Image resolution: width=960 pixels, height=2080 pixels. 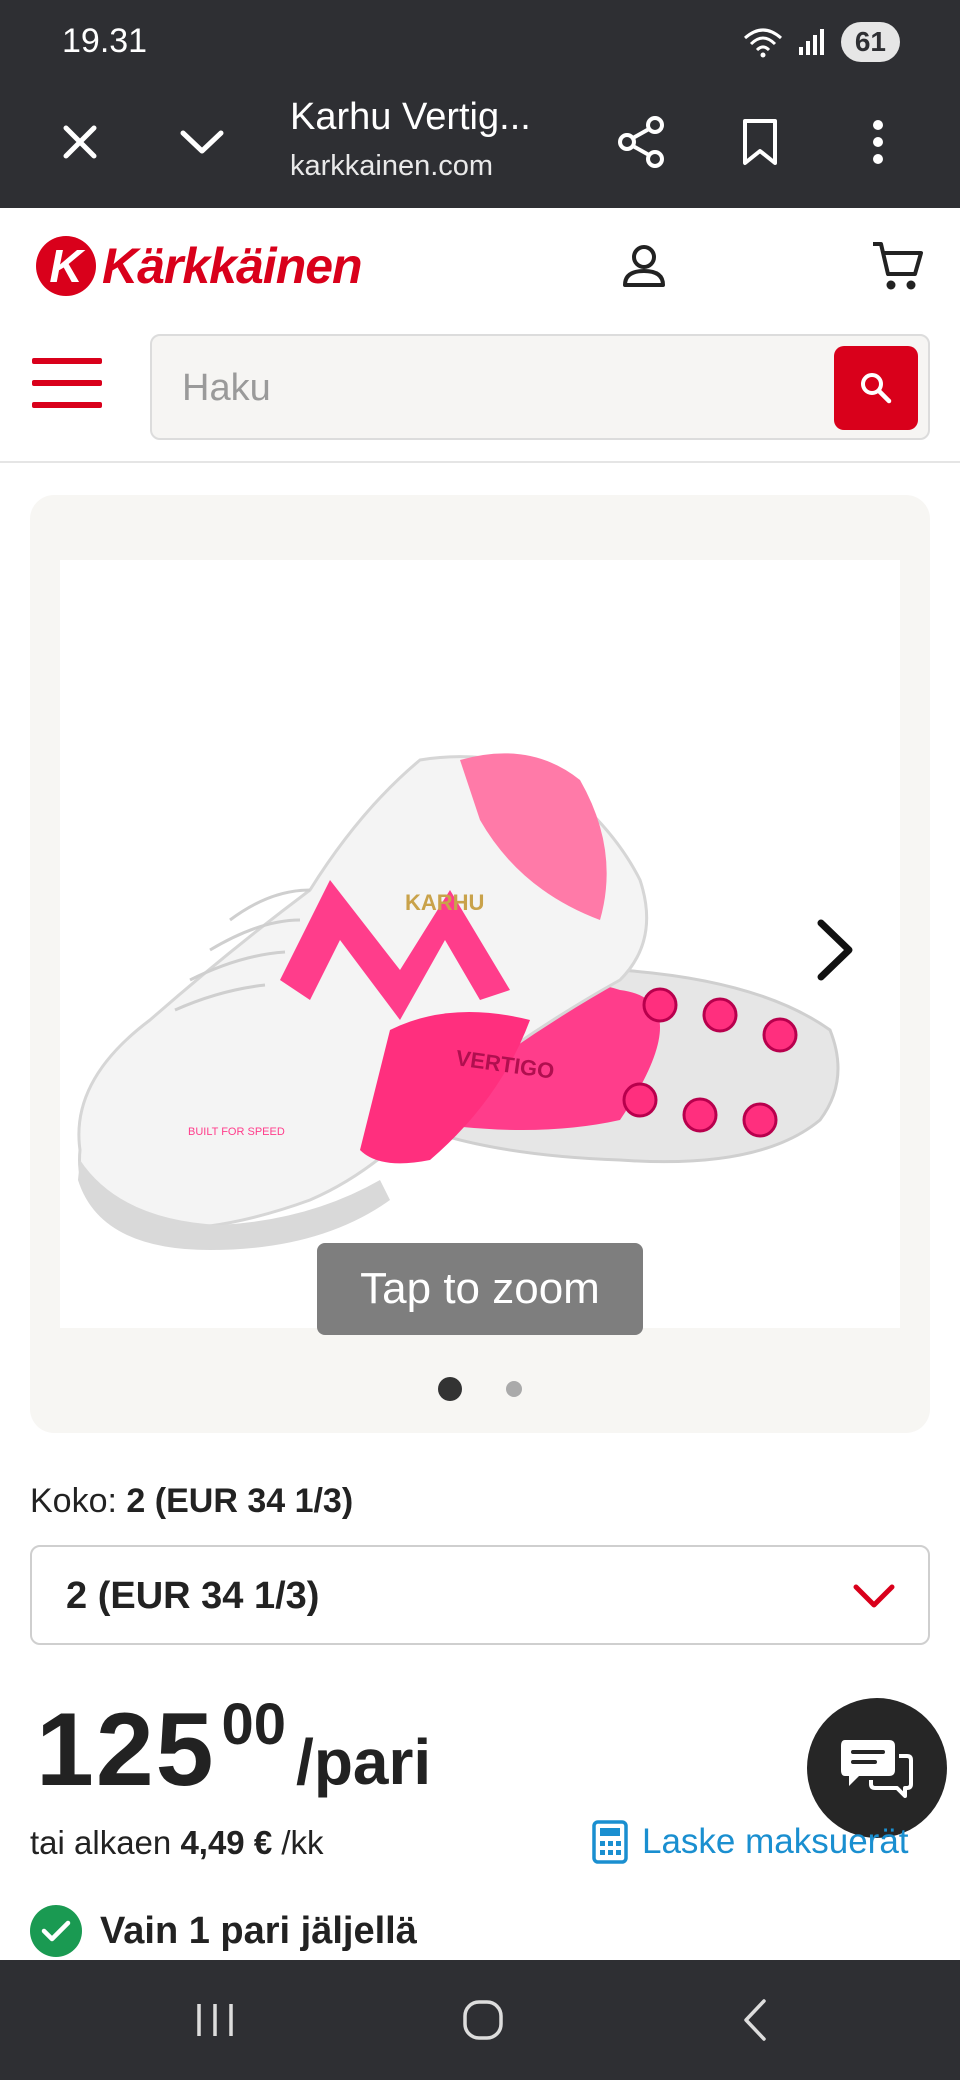 I want to click on calculate-installments-link: Laske maksuerät, so click(x=750, y=1842).